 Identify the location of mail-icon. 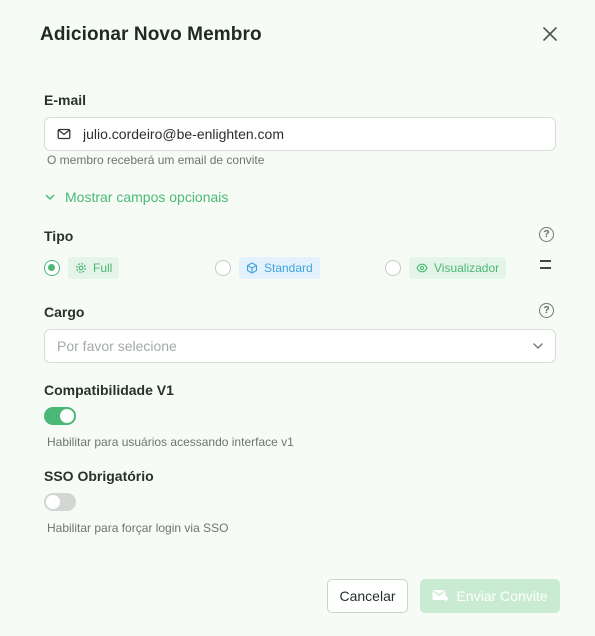
(64, 134).